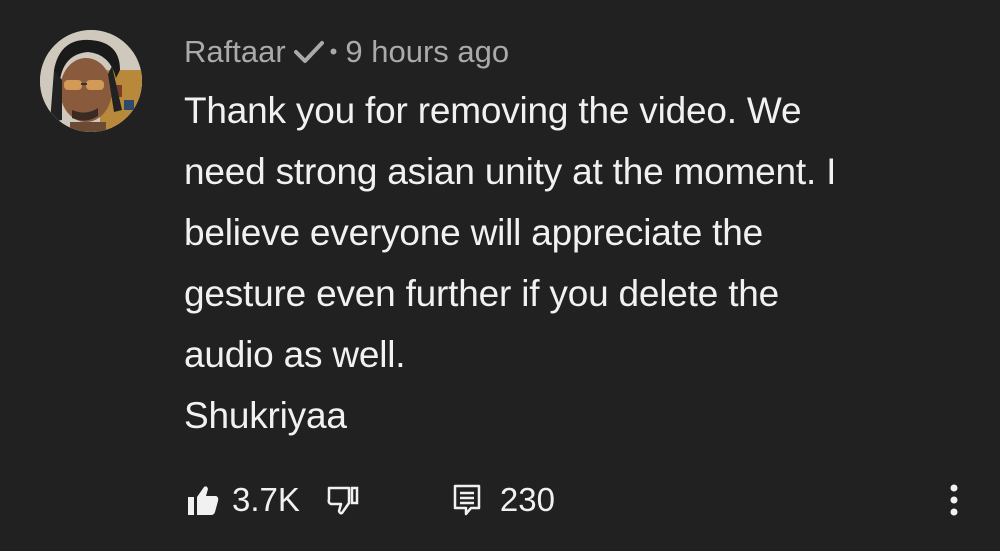 This screenshot has height=551, width=1000. Describe the element at coordinates (309, 52) in the screenshot. I see `check-icon` at that location.